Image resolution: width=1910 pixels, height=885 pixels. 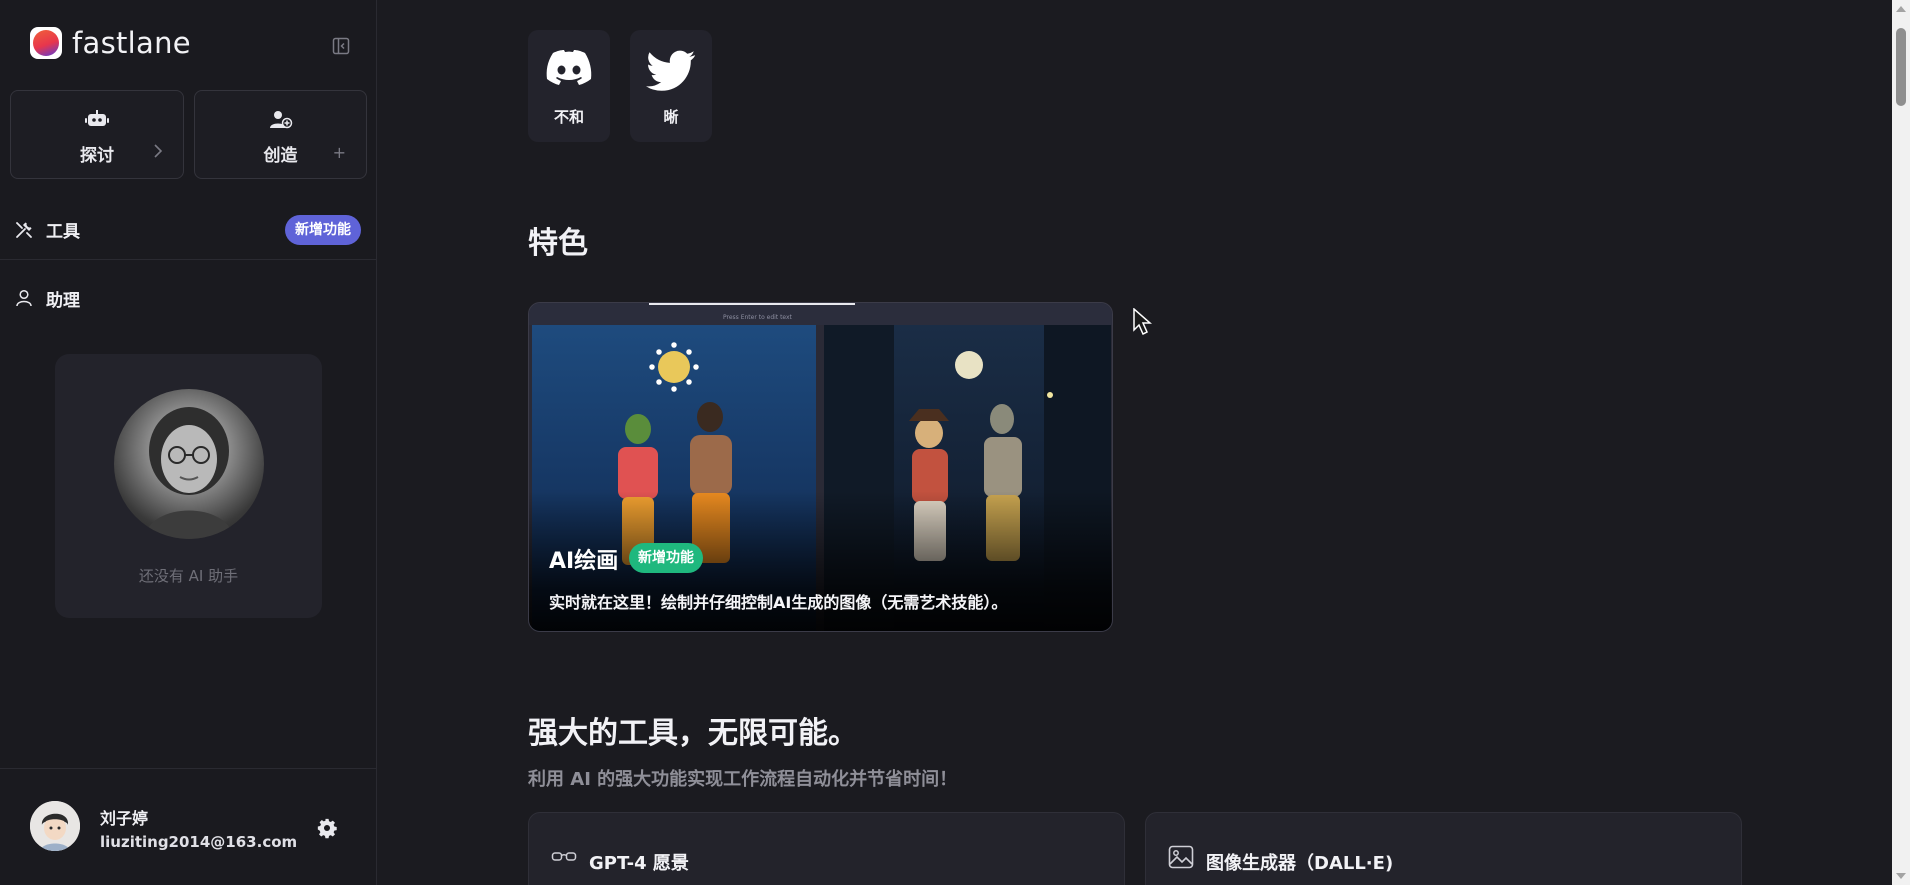 I want to click on twitter-button: 晰, so click(x=671, y=86).